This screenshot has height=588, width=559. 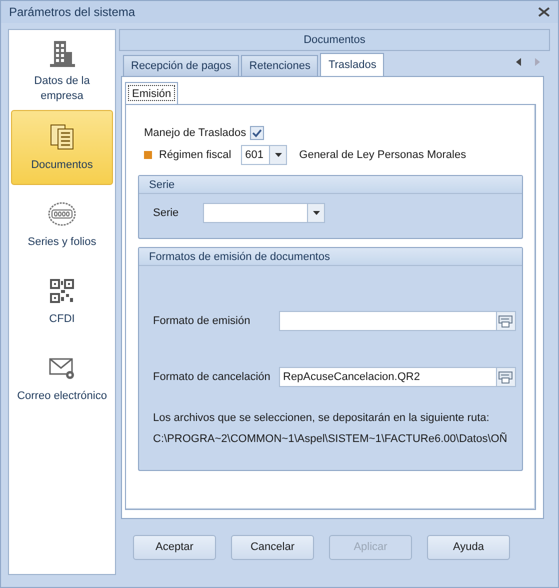 I want to click on sidebar-item: Series y folios, so click(x=62, y=224).